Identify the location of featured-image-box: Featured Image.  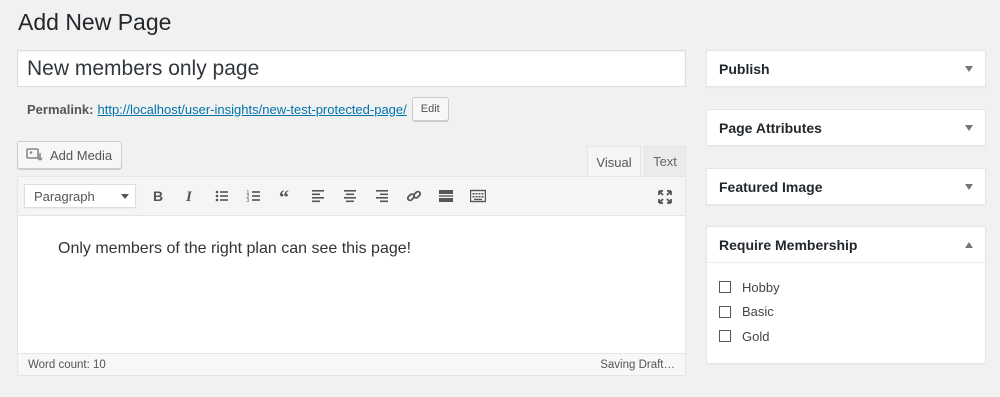
(846, 186).